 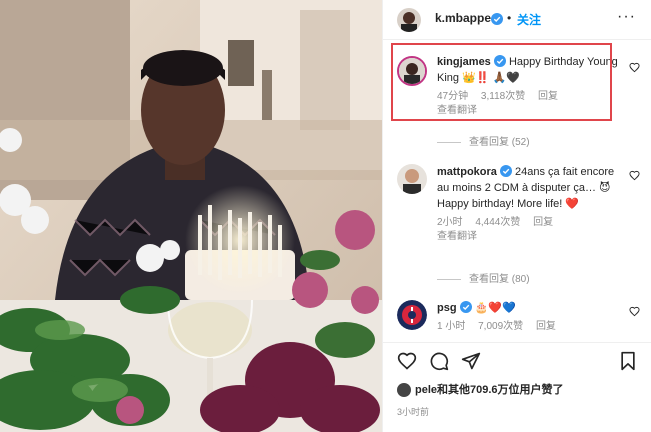 I want to click on comment-likes: 7,009次赞, so click(x=500, y=326).